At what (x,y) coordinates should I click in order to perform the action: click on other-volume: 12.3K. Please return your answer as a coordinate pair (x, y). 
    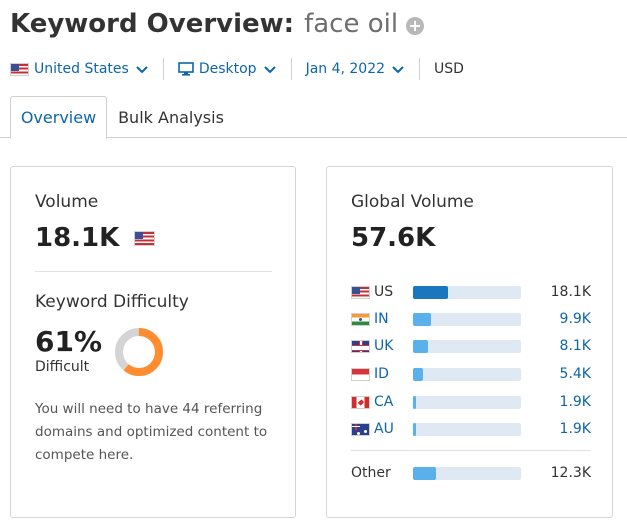
    Looking at the image, I should click on (570, 473).